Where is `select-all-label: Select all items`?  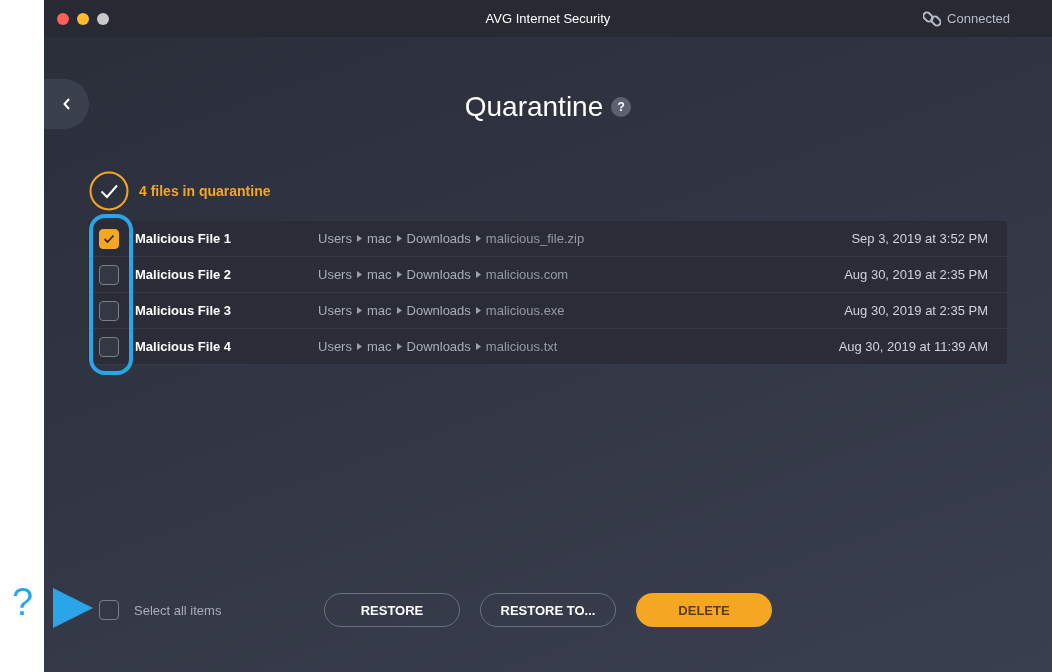 select-all-label: Select all items is located at coordinates (178, 610).